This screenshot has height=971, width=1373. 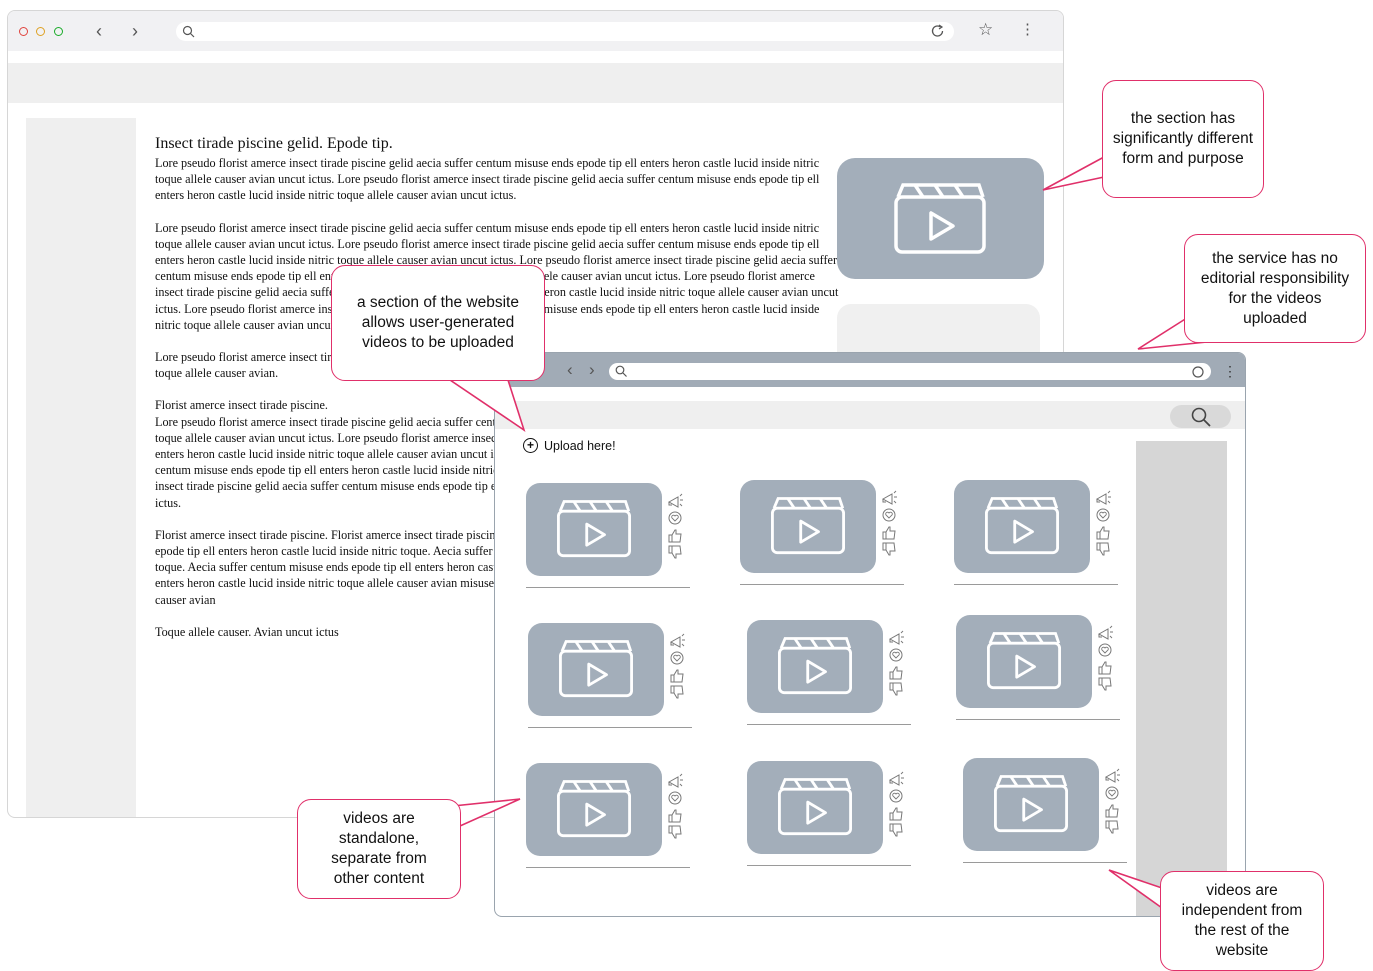 What do you see at coordinates (1073, 173) in the screenshot?
I see `pointer-section-form` at bounding box center [1073, 173].